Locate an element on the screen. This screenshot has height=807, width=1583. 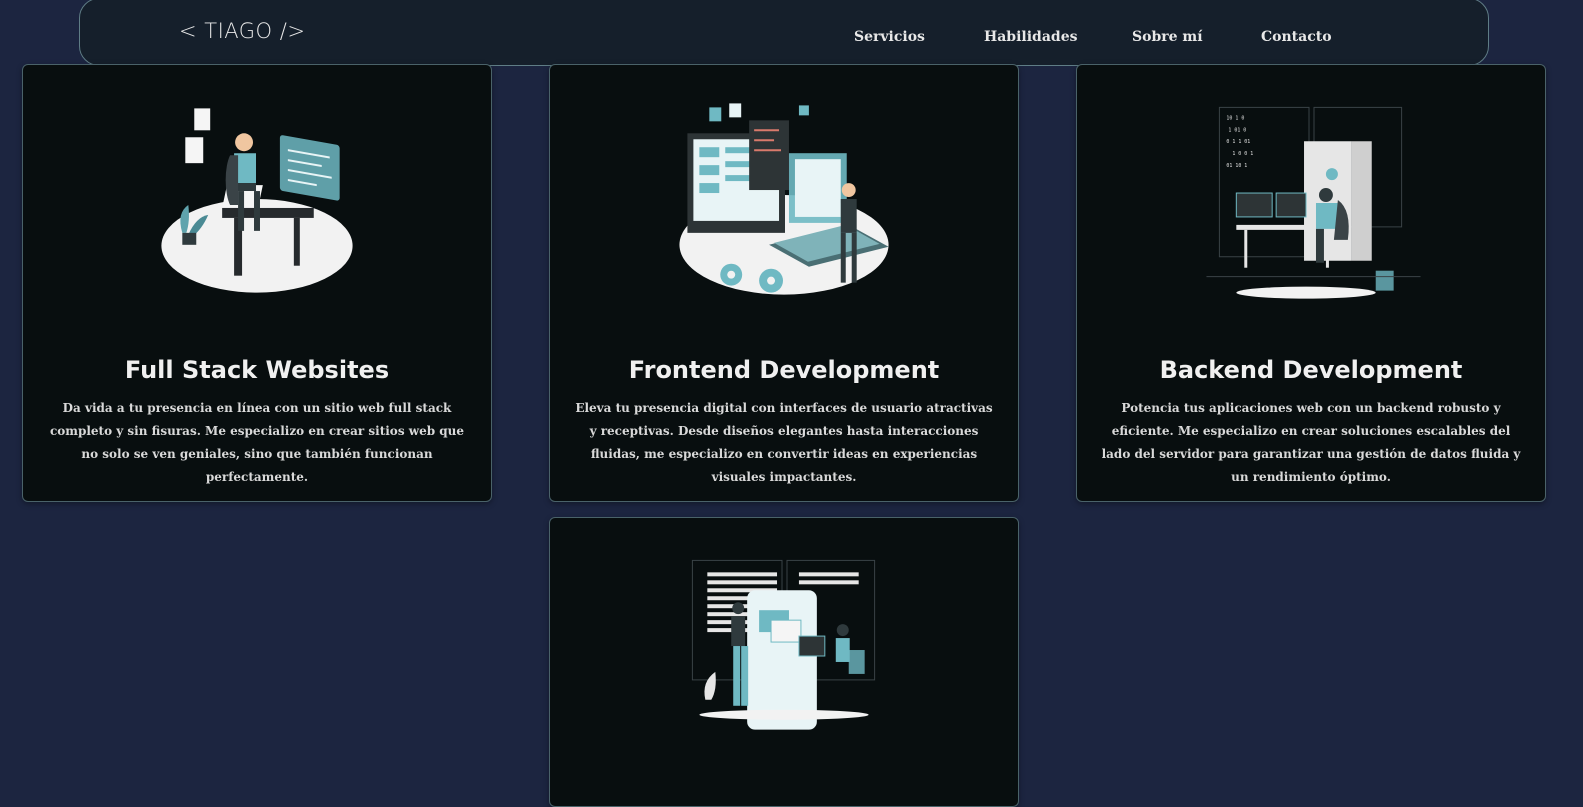
nav-link-sobre-mi: Sobre mí is located at coordinates (1167, 37).